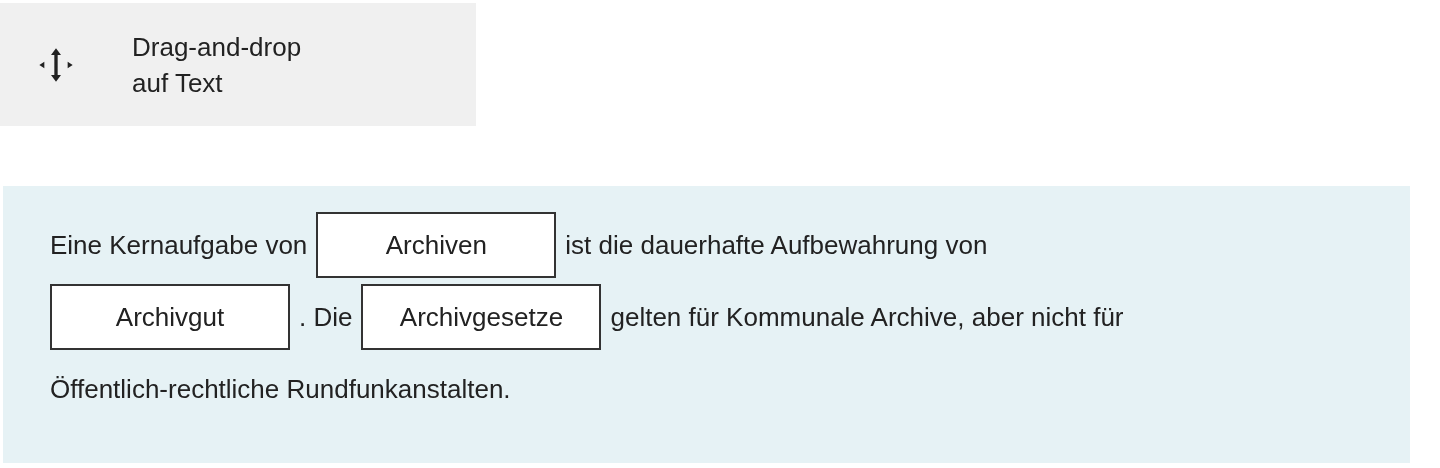 The width and height of the screenshot is (1440, 468). I want to click on question-type-tile: Drag-and-drop auf Text, so click(238, 64).